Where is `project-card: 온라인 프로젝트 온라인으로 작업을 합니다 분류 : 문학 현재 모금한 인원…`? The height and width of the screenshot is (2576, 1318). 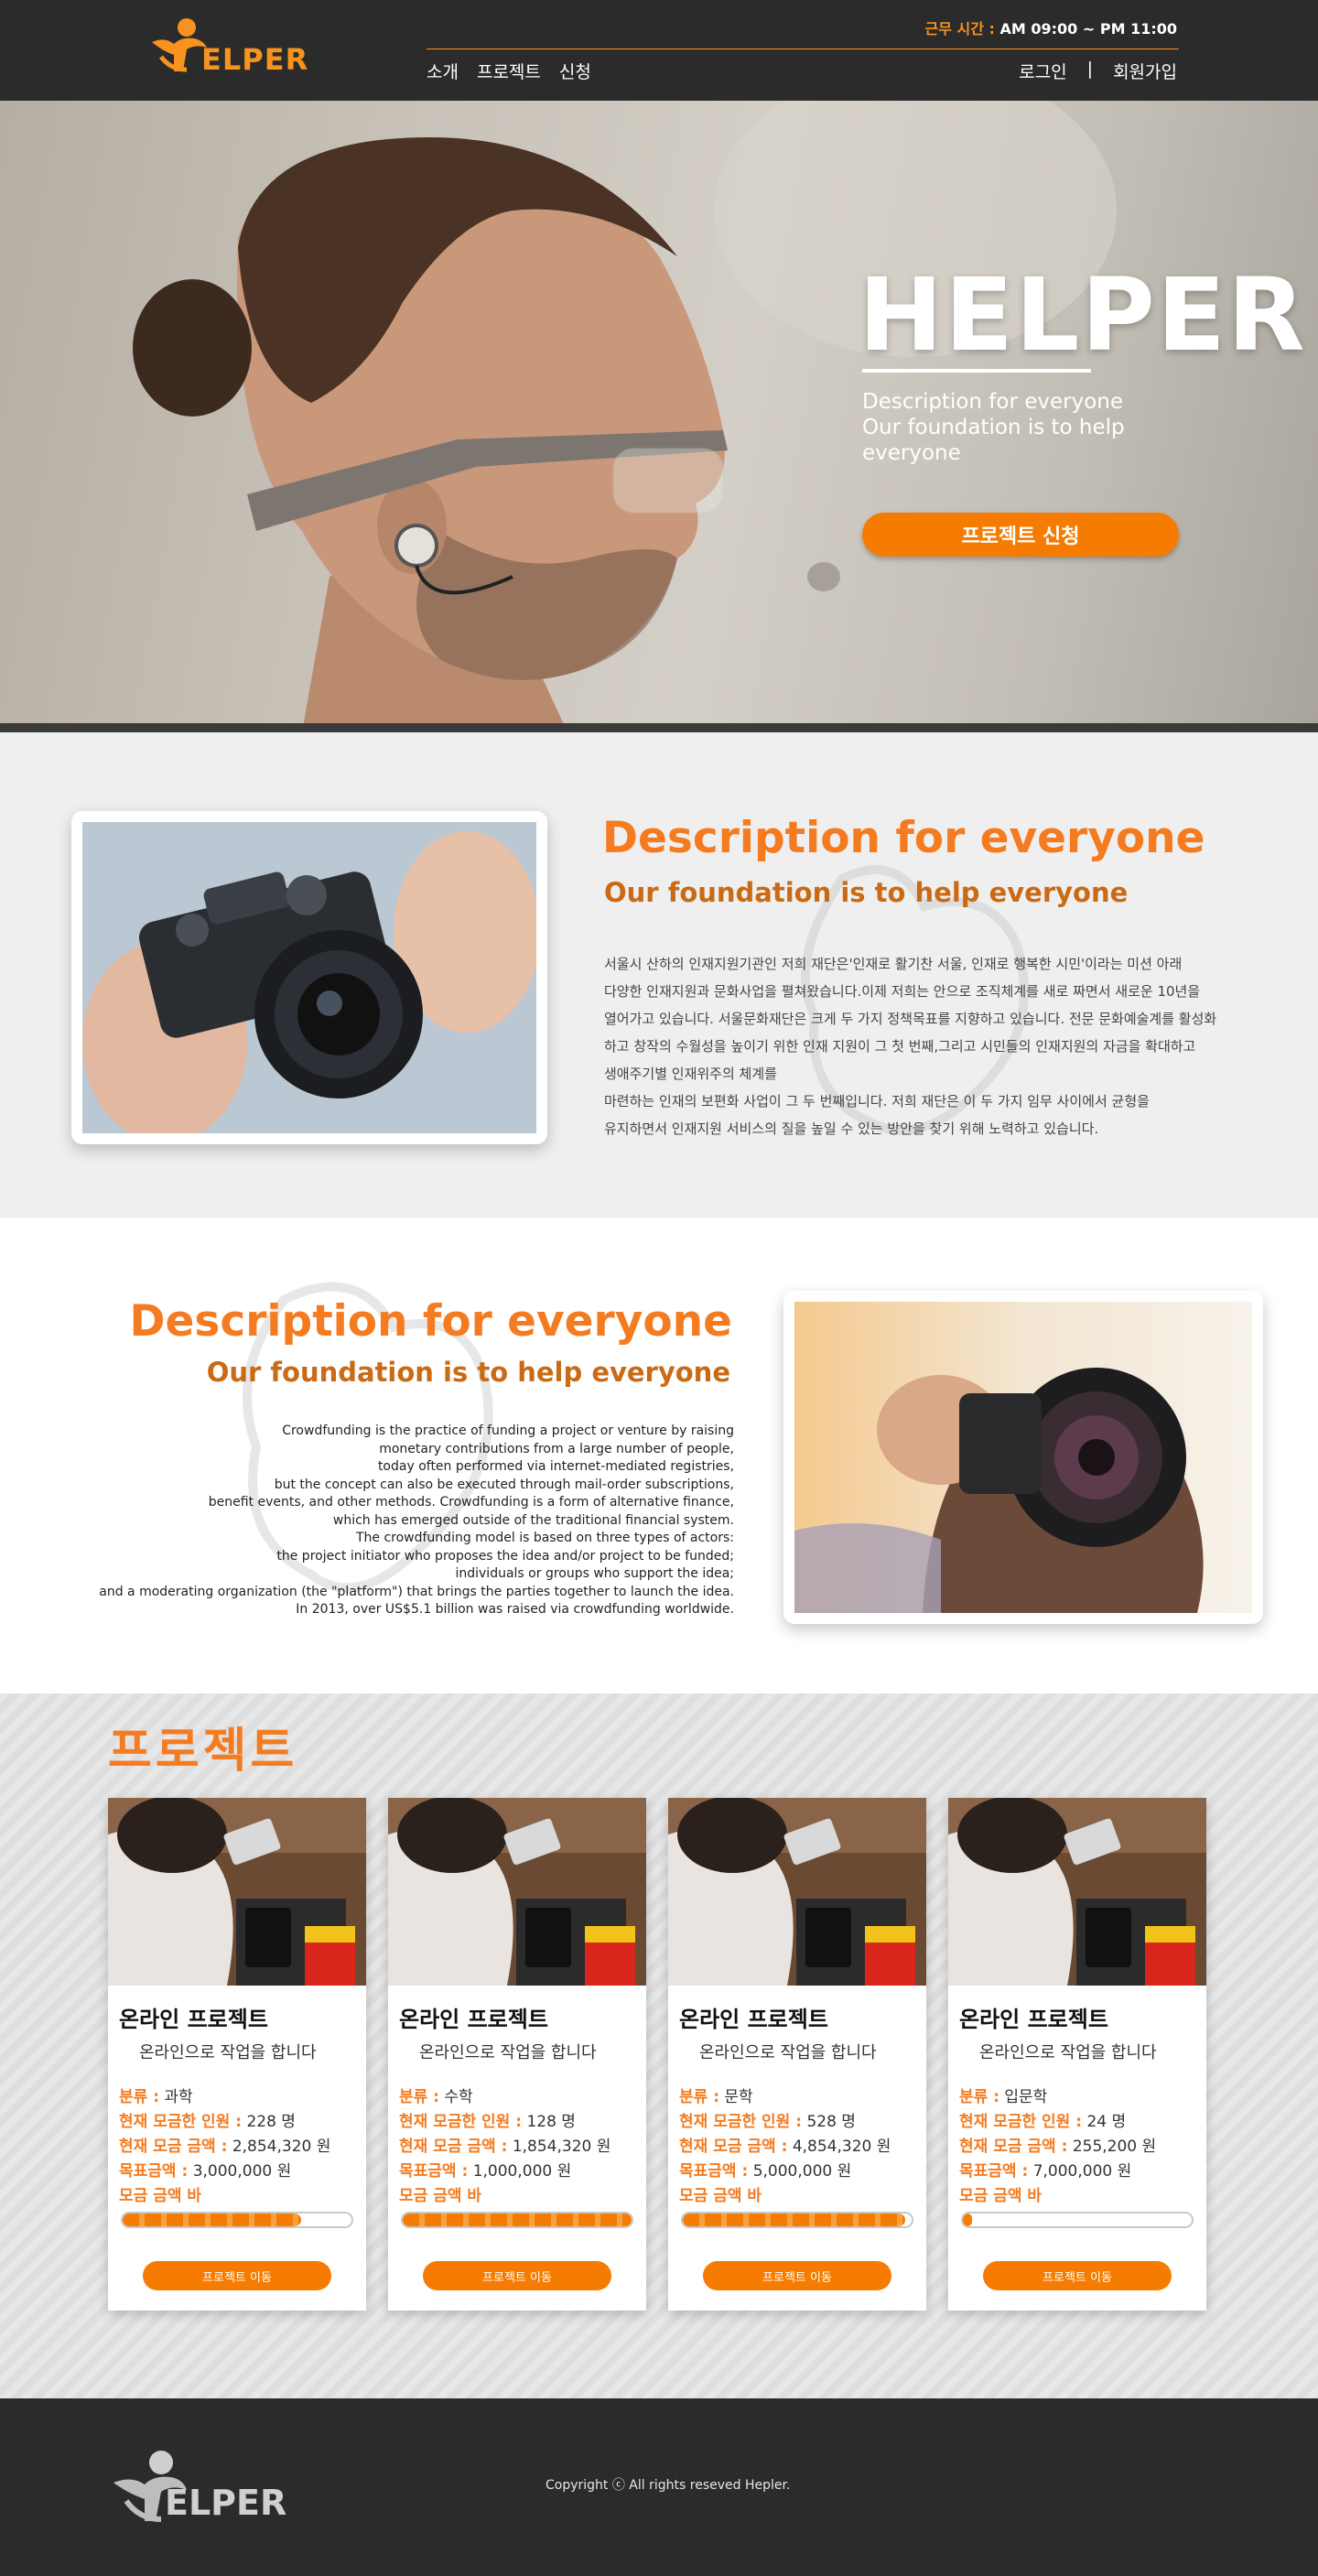 project-card: 온라인 프로젝트 온라인으로 작업을 합니다 분류 : 문학 현재 모금한 인원… is located at coordinates (797, 2055).